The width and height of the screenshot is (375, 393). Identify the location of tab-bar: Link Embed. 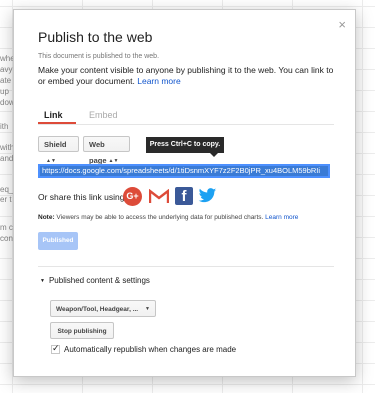
(186, 113).